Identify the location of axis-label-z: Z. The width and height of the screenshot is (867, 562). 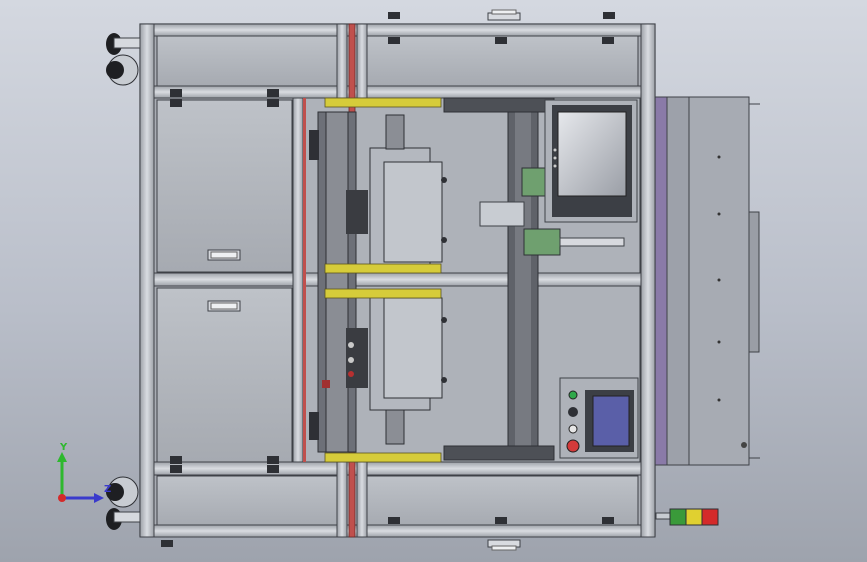
(108, 489).